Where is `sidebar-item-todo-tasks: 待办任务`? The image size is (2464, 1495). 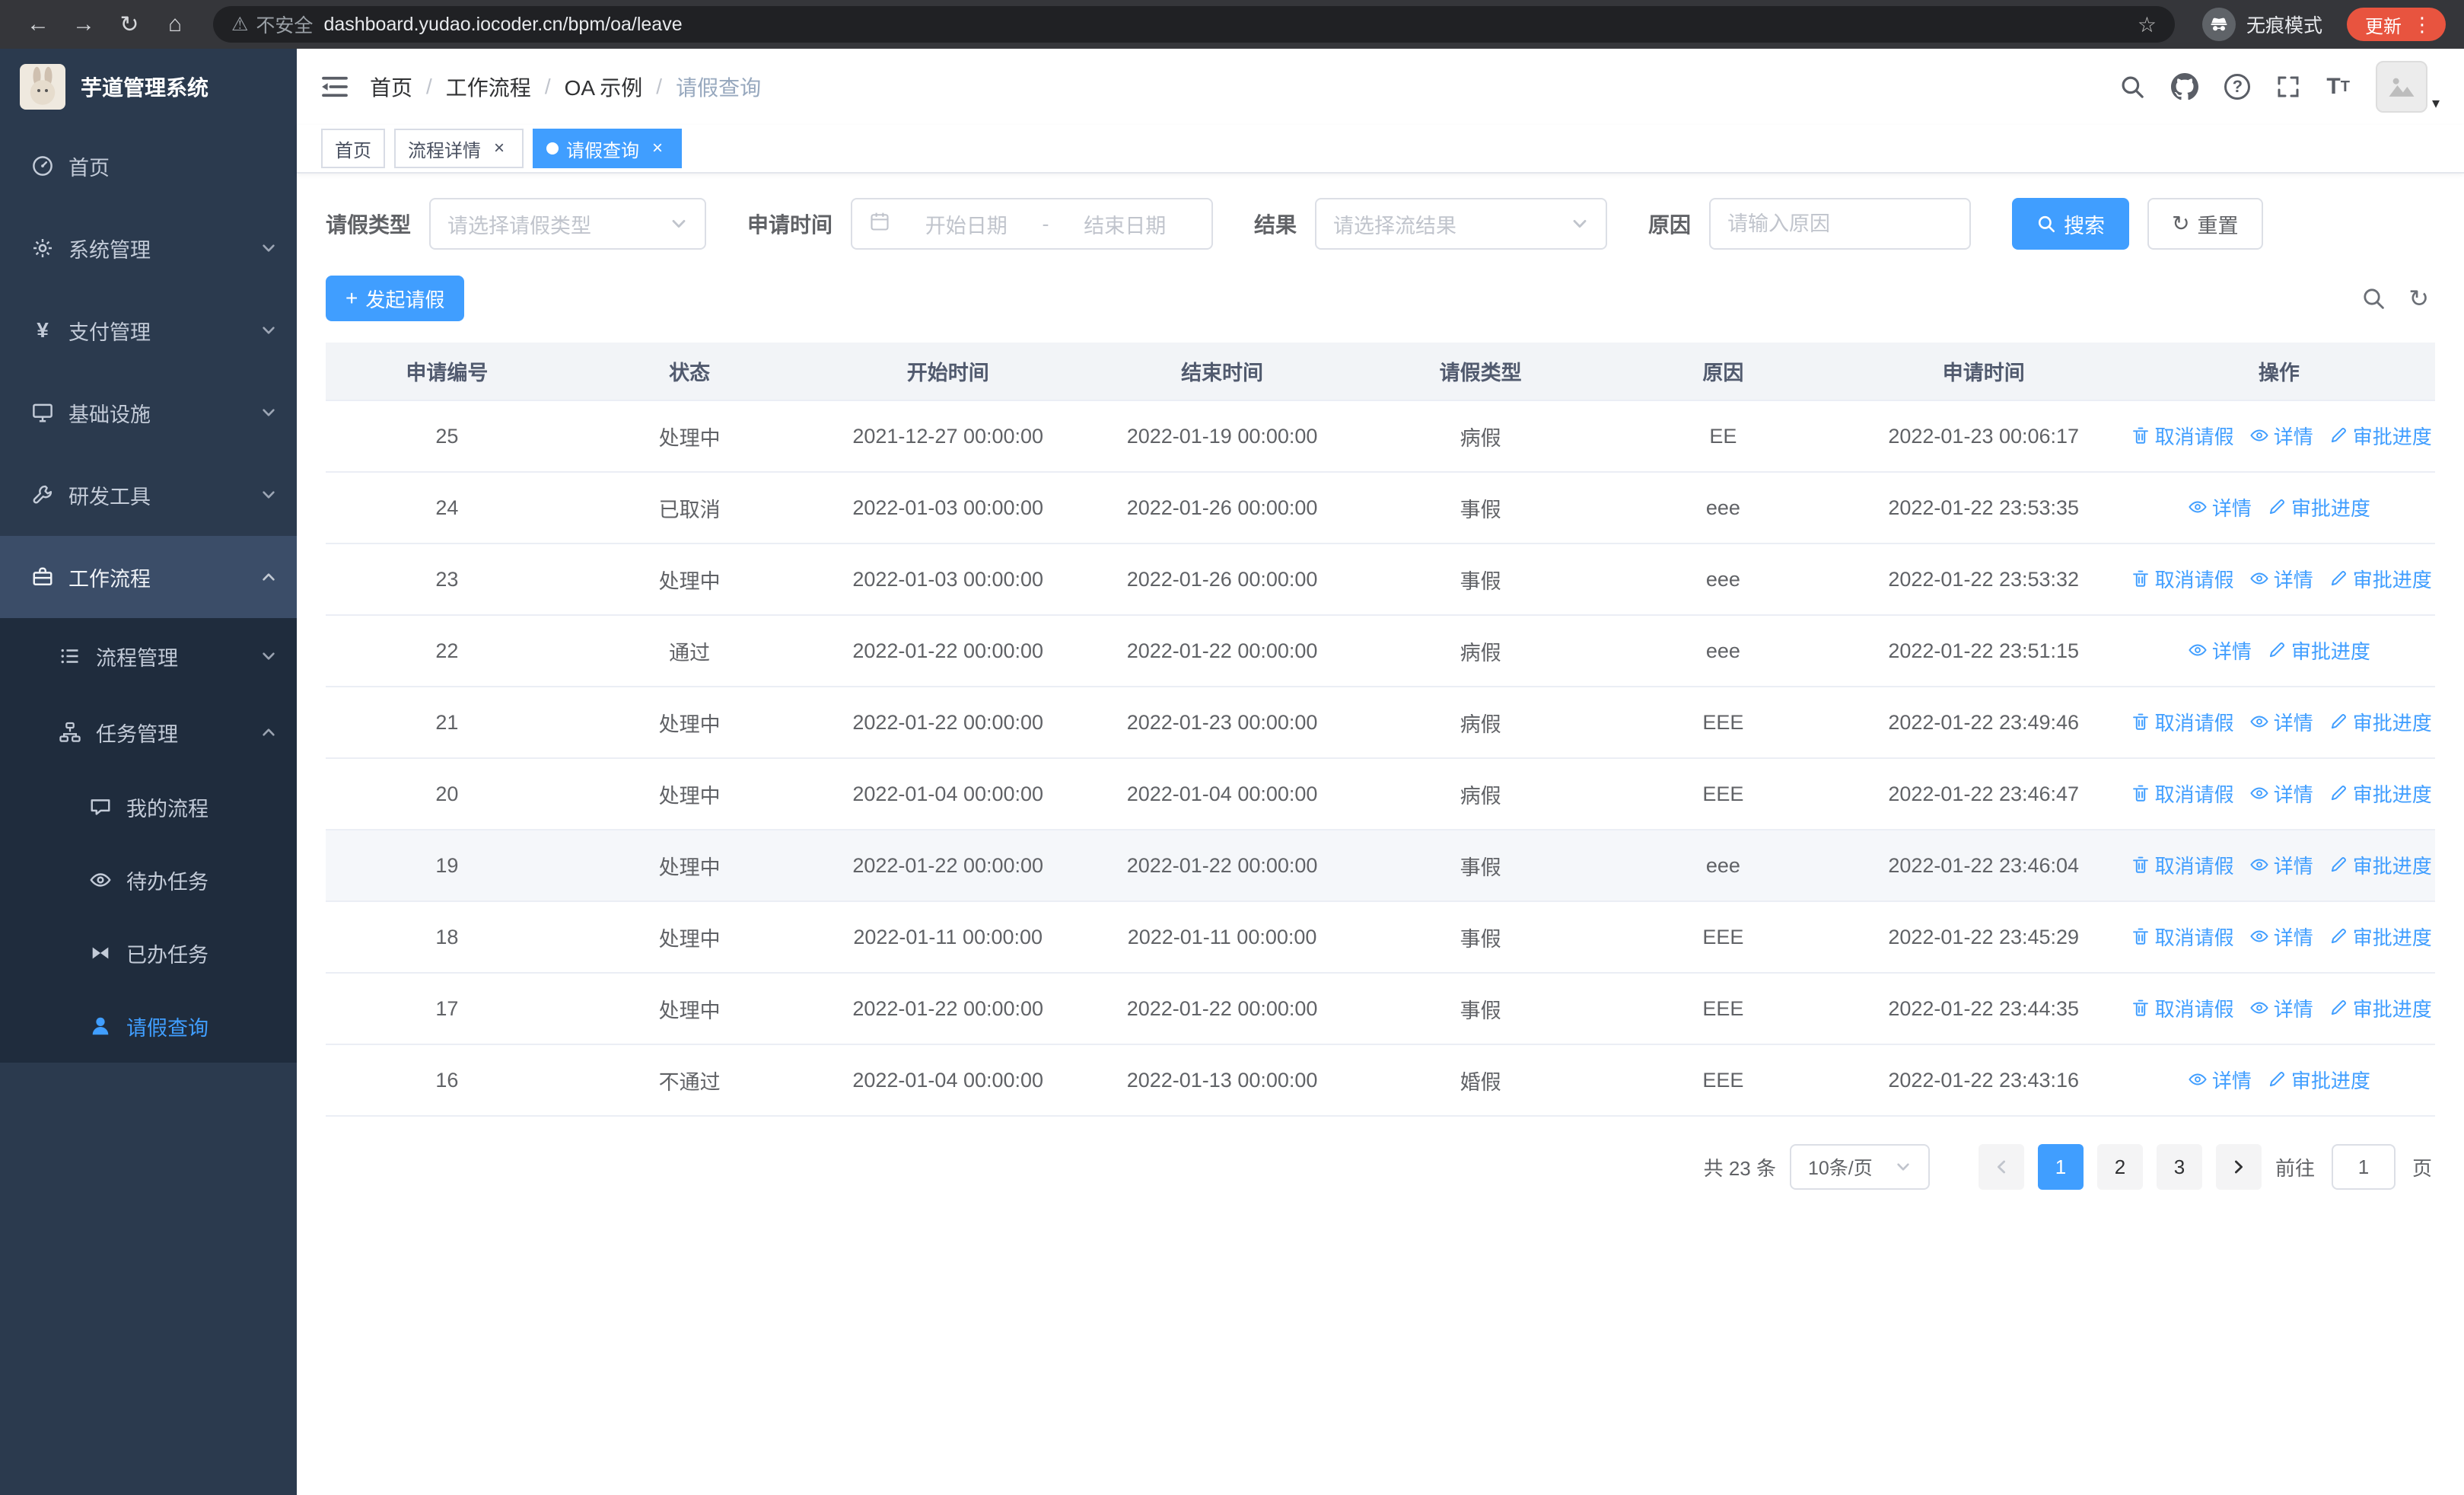 sidebar-item-todo-tasks: 待办任务 is located at coordinates (148, 880).